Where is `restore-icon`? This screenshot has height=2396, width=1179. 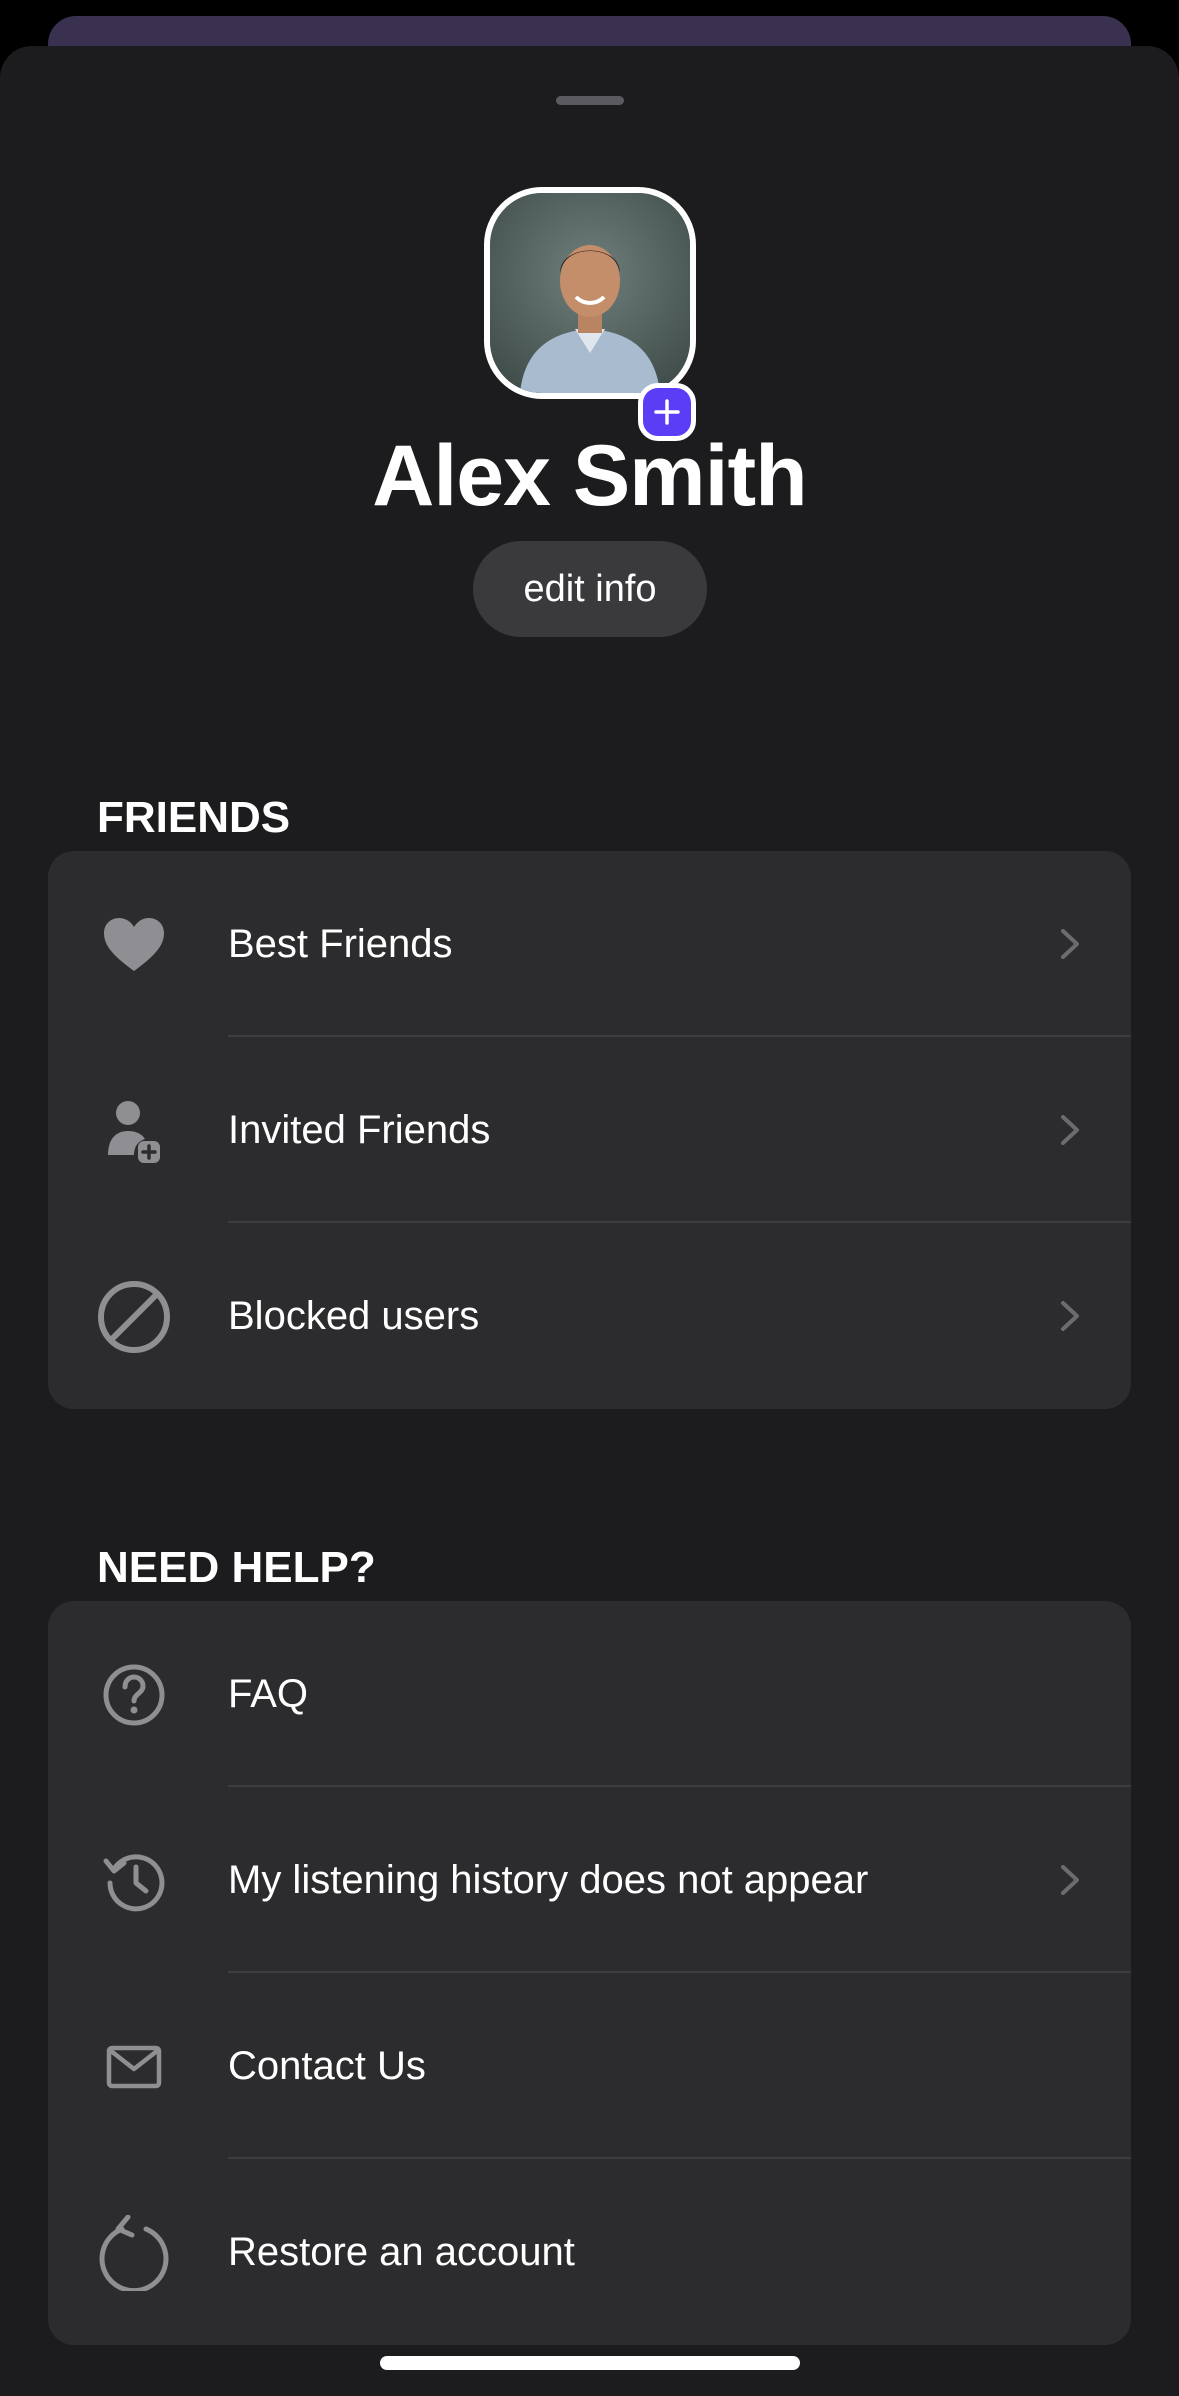
restore-icon is located at coordinates (134, 2253).